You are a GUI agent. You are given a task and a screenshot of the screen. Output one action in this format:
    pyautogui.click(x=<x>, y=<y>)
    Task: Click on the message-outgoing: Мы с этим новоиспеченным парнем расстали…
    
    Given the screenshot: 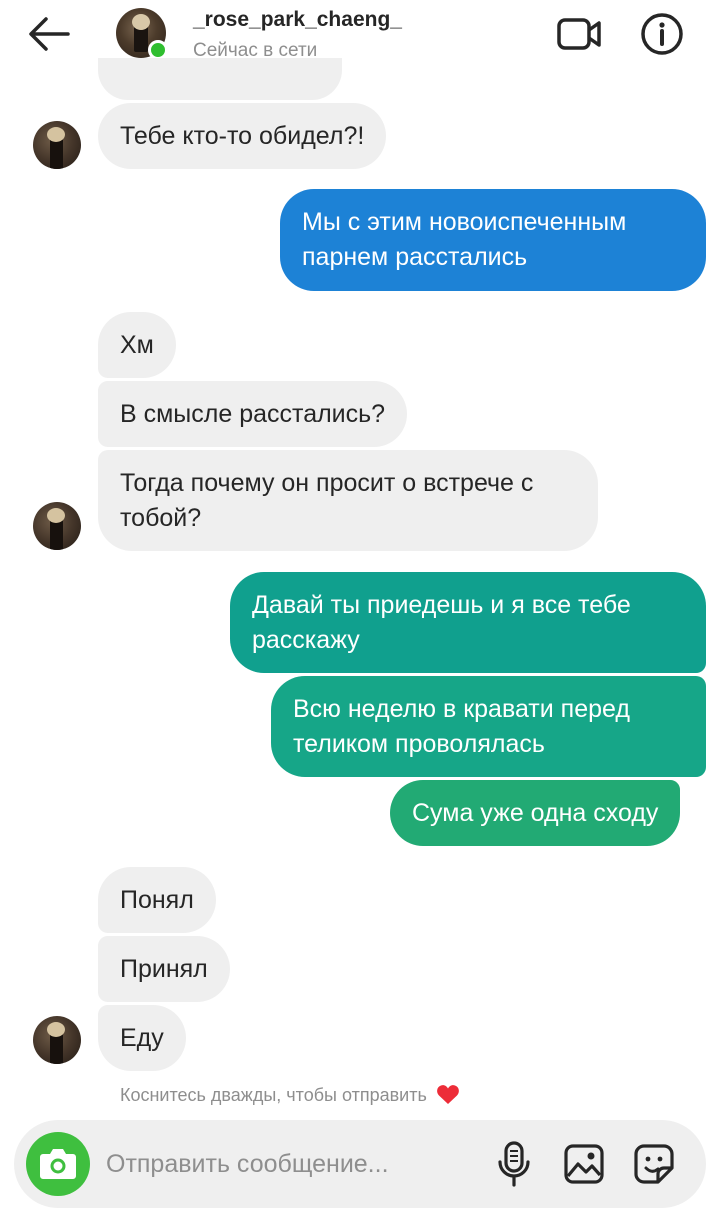 What is the action you would take?
    pyautogui.click(x=493, y=240)
    